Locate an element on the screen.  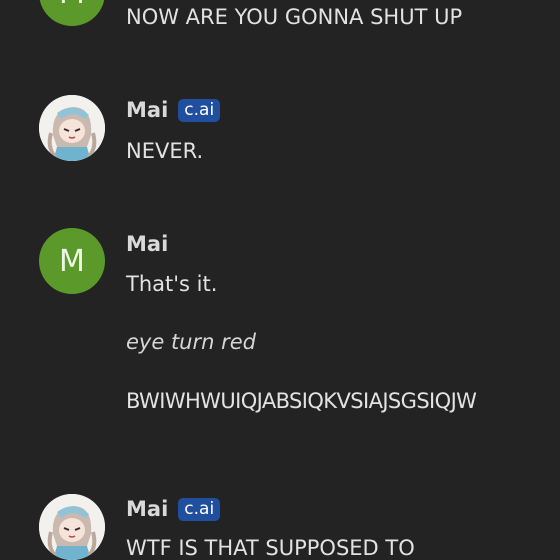
message-text: That's it. is located at coordinates (172, 284).